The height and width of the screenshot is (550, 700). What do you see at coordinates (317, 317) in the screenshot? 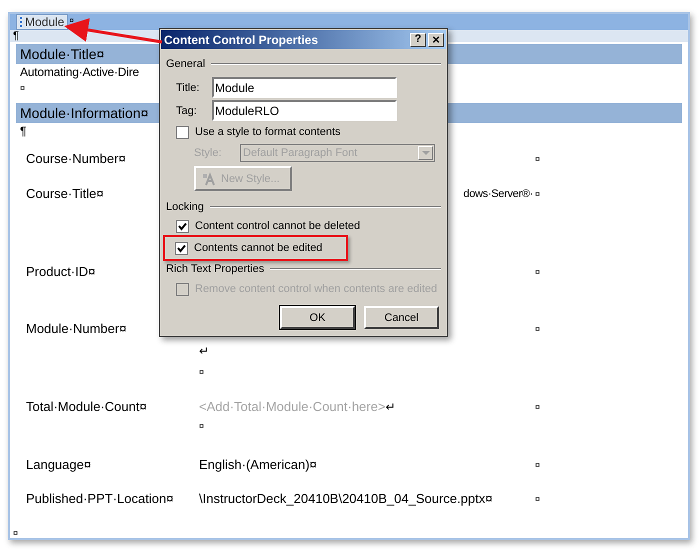
I see `ok-button: OK` at bounding box center [317, 317].